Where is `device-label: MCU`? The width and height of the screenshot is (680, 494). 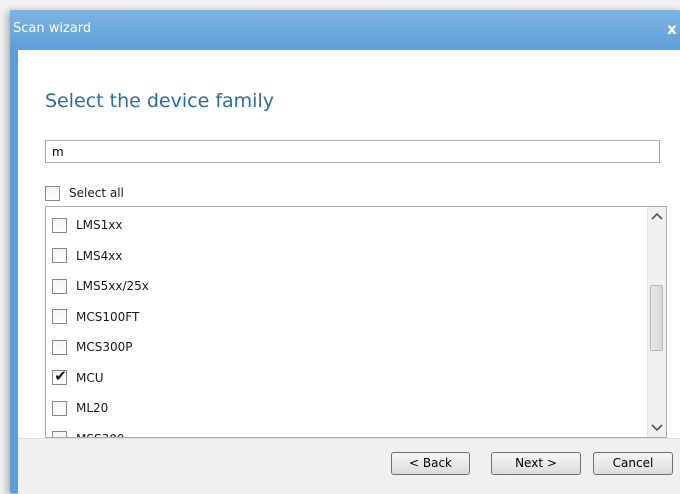
device-label: MCU is located at coordinates (90, 377).